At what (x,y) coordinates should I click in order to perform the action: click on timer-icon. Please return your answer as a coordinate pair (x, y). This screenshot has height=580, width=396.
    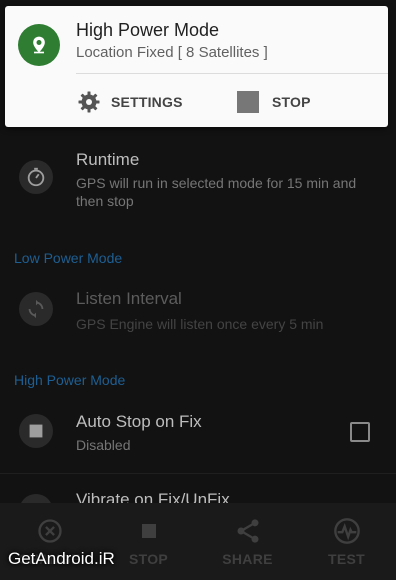
    Looking at the image, I should click on (36, 177).